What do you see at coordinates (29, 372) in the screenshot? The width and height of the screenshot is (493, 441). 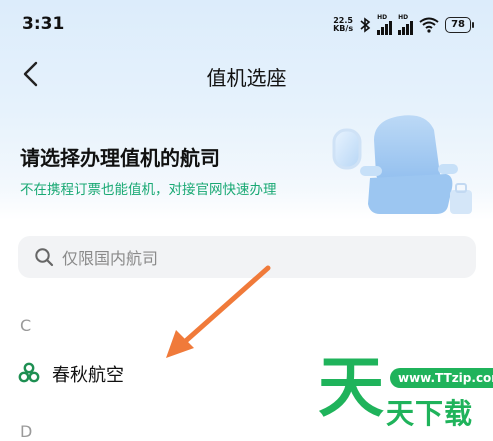 I see `spring-airlines-logo` at bounding box center [29, 372].